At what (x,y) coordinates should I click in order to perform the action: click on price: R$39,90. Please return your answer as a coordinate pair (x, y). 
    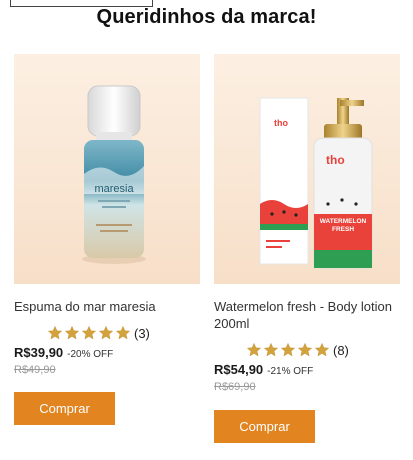
    Looking at the image, I should click on (39, 352).